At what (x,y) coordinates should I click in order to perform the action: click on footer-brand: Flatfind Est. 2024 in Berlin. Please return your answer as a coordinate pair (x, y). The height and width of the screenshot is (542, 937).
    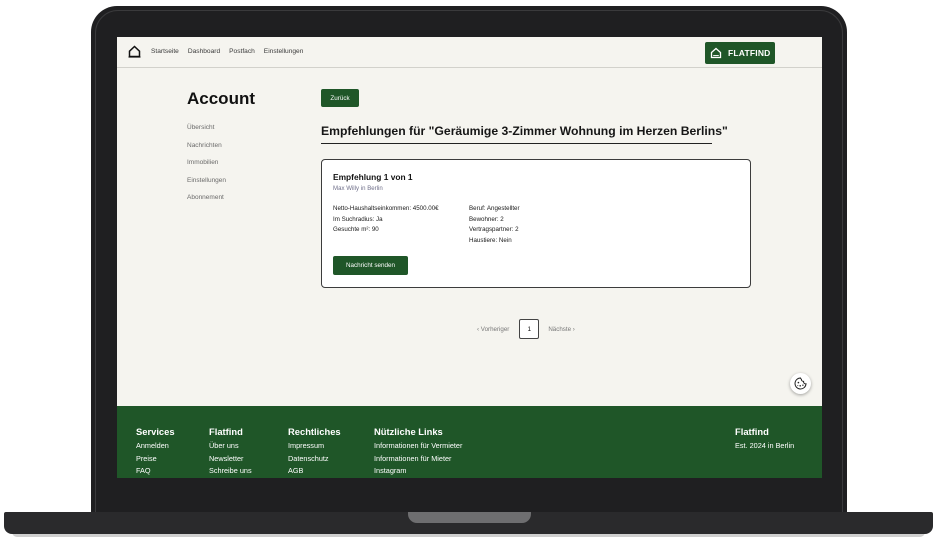
    Looking at the image, I should click on (764, 440).